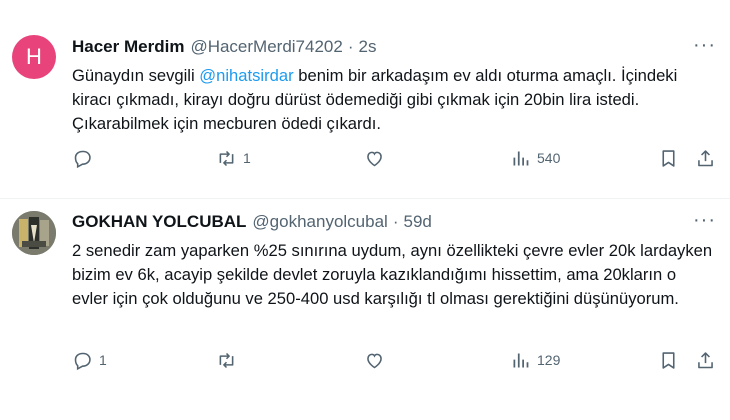  I want to click on retweet-button, so click(229, 360).